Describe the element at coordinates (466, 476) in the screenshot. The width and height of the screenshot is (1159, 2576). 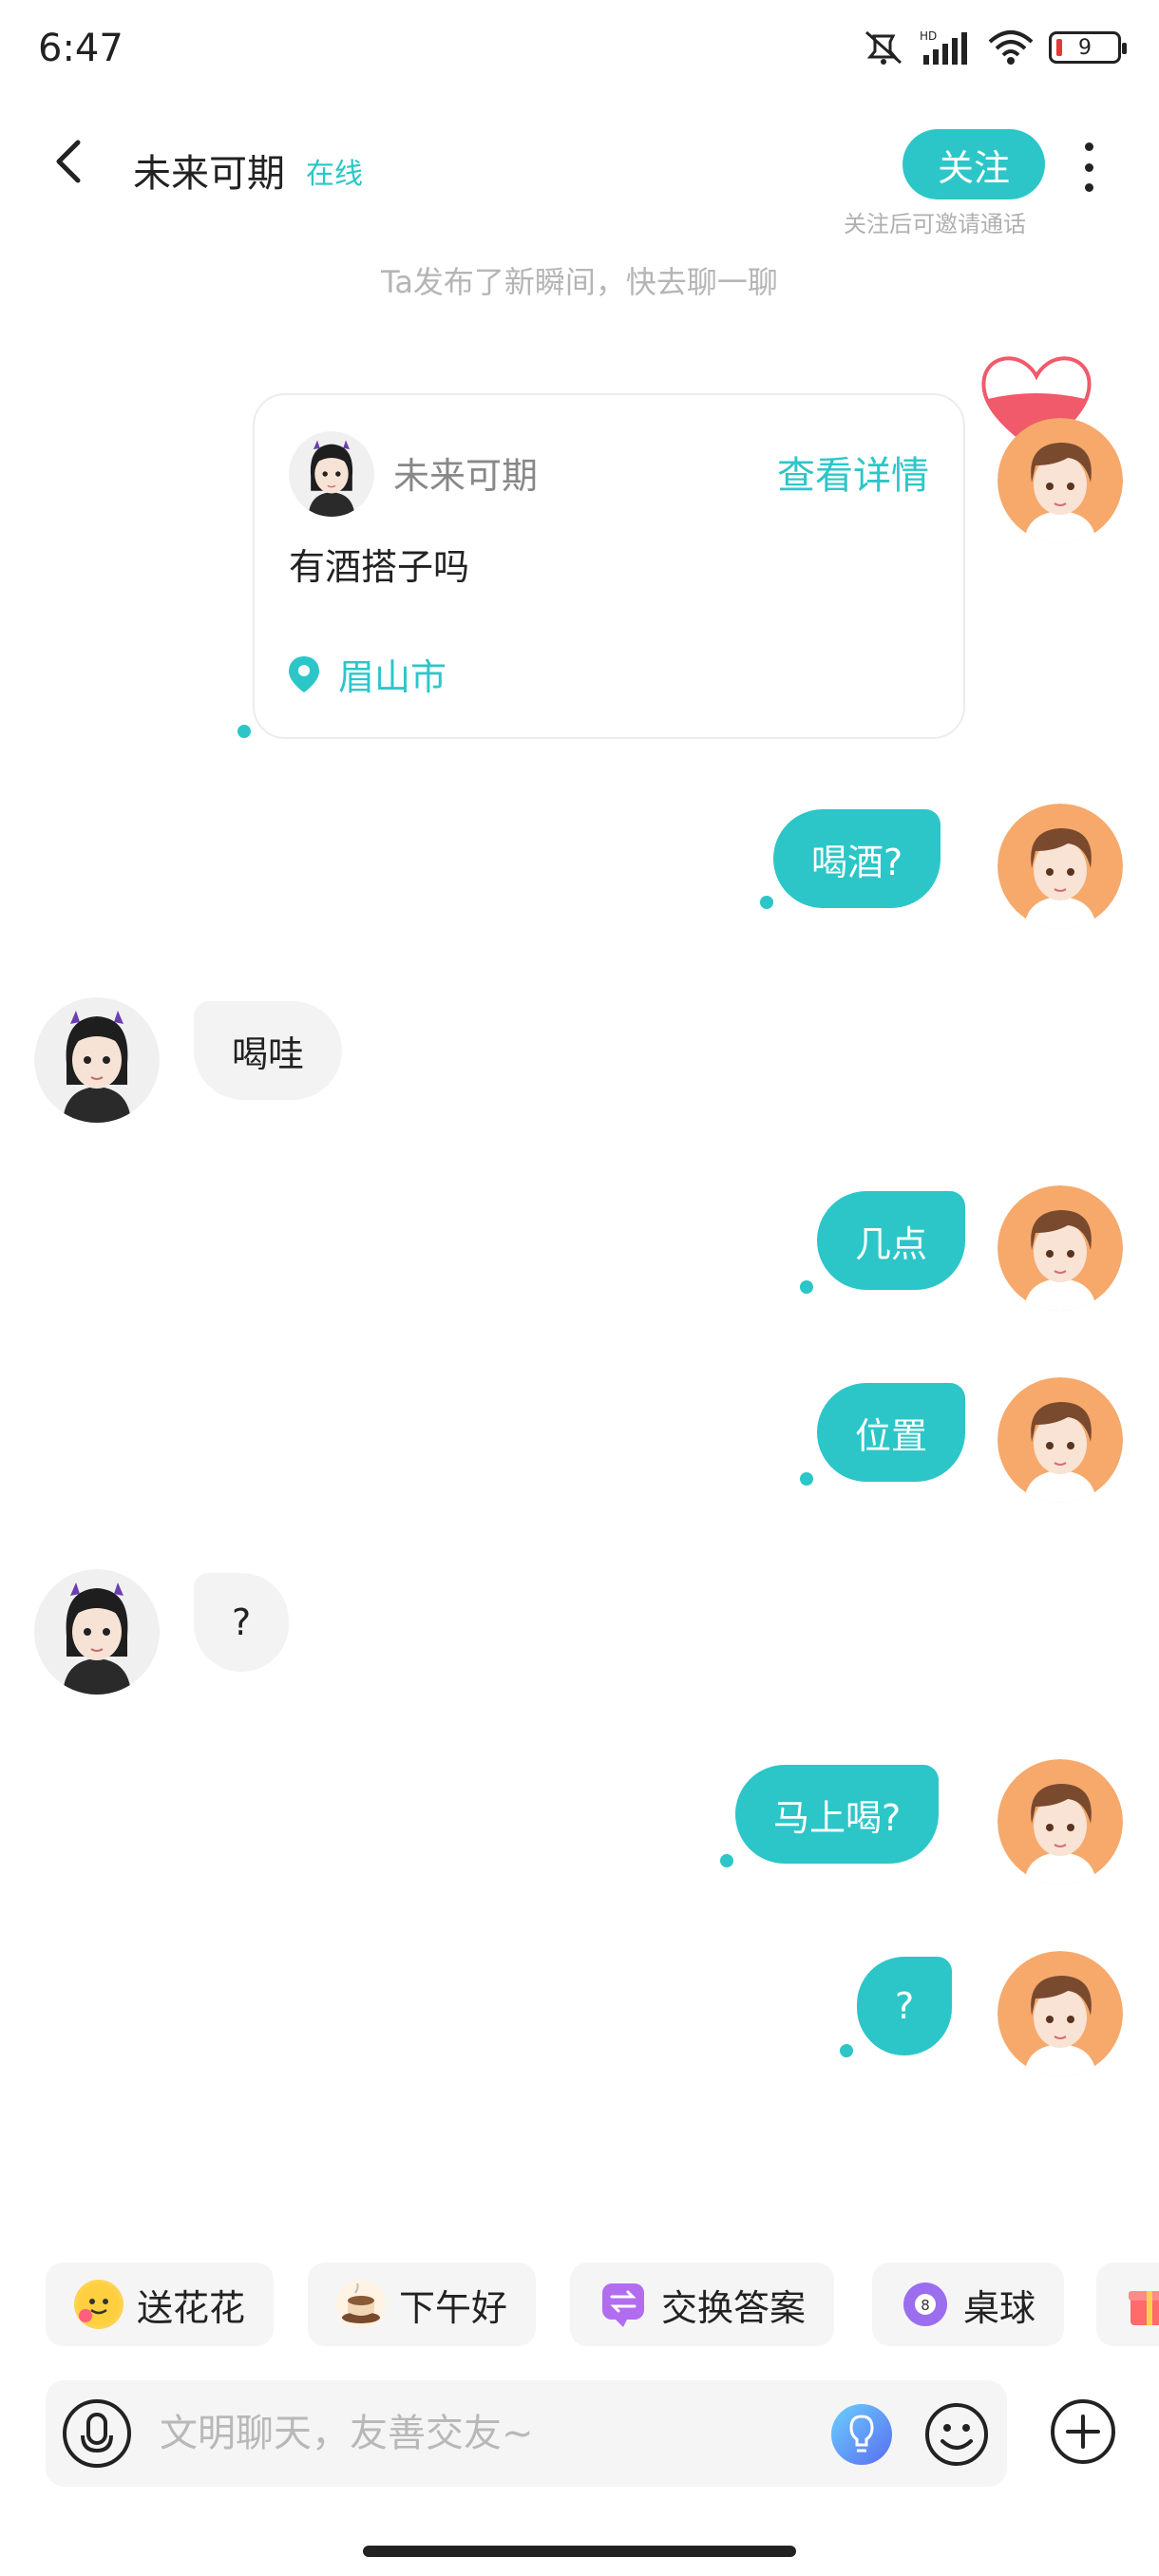
I see `moment-author-name: 未来可期` at that location.